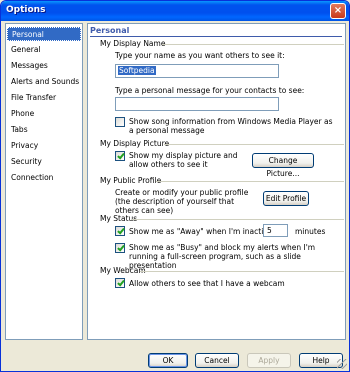 The image size is (350, 372). I want to click on sidebar-item-messages: Messages, so click(44, 66).